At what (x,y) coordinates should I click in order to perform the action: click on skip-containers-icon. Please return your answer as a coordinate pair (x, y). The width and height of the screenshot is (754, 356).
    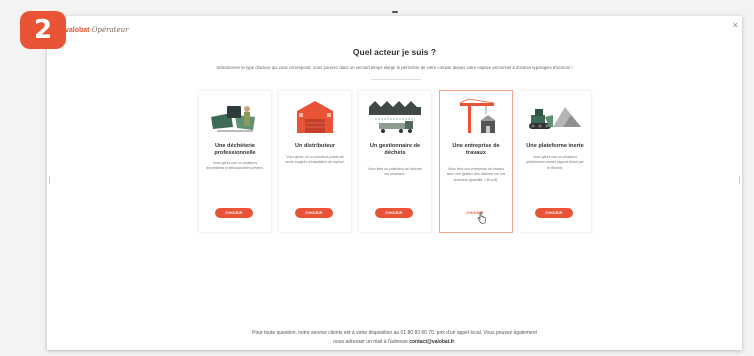
    Looking at the image, I should click on (233, 119).